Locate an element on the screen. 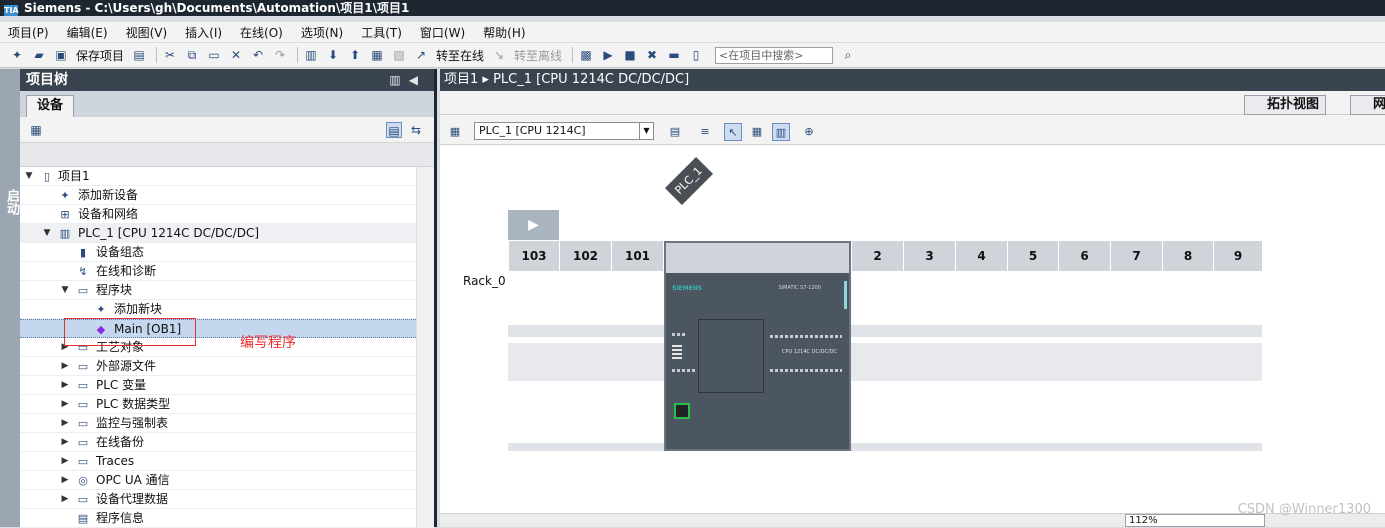 The image size is (1385, 528). go-online-button: 转至在线 is located at coordinates (460, 55).